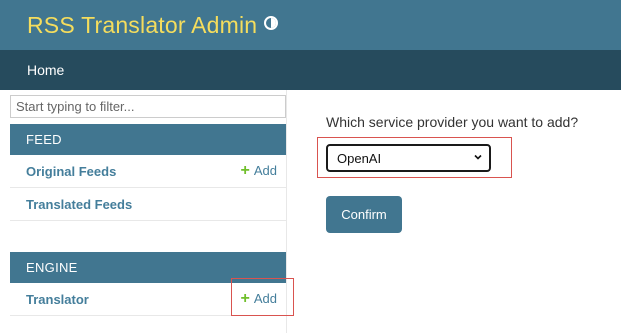 Image resolution: width=621 pixels, height=333 pixels. What do you see at coordinates (310, 70) in the screenshot?
I see `breadcrumb: Home` at bounding box center [310, 70].